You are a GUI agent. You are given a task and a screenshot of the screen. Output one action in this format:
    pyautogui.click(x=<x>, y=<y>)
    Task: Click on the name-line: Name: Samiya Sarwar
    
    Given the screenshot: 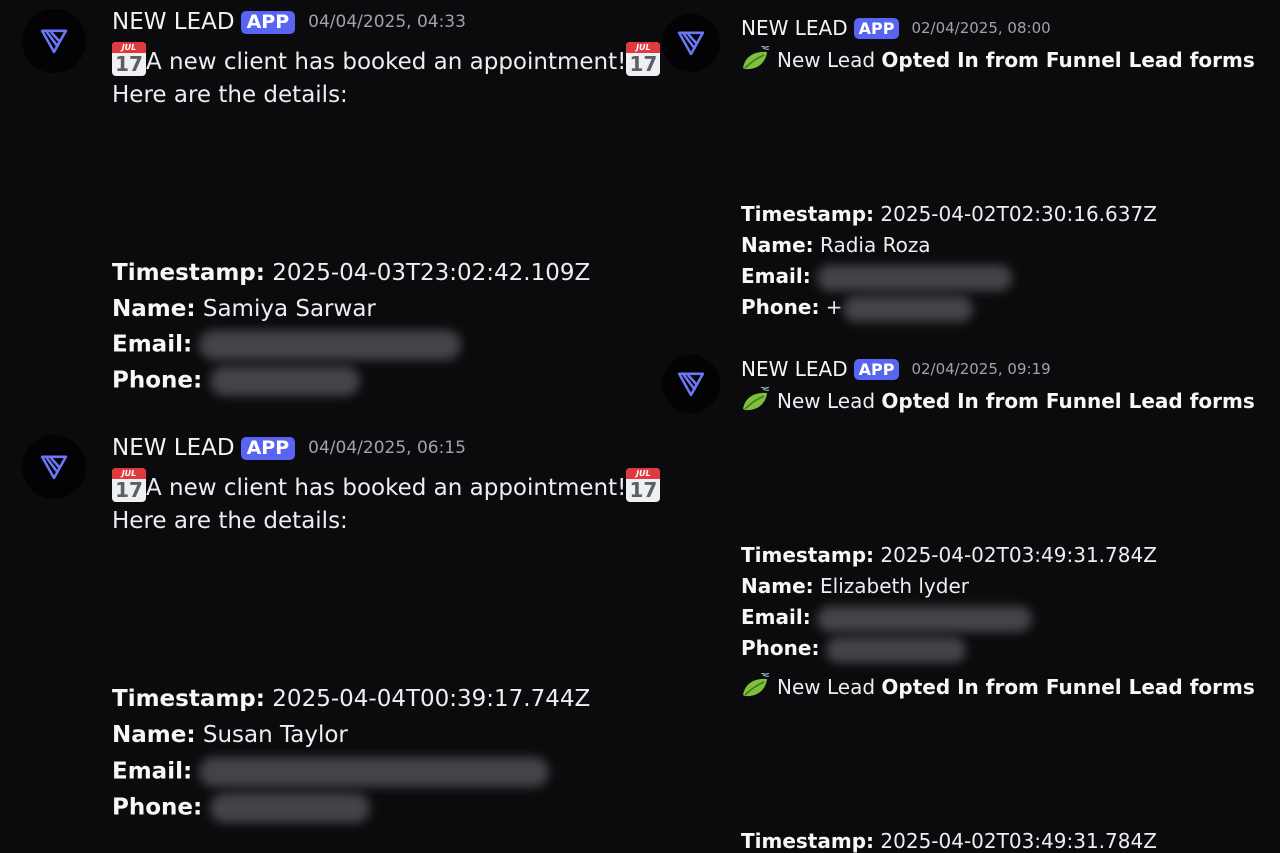 What is the action you would take?
    pyautogui.click(x=244, y=309)
    